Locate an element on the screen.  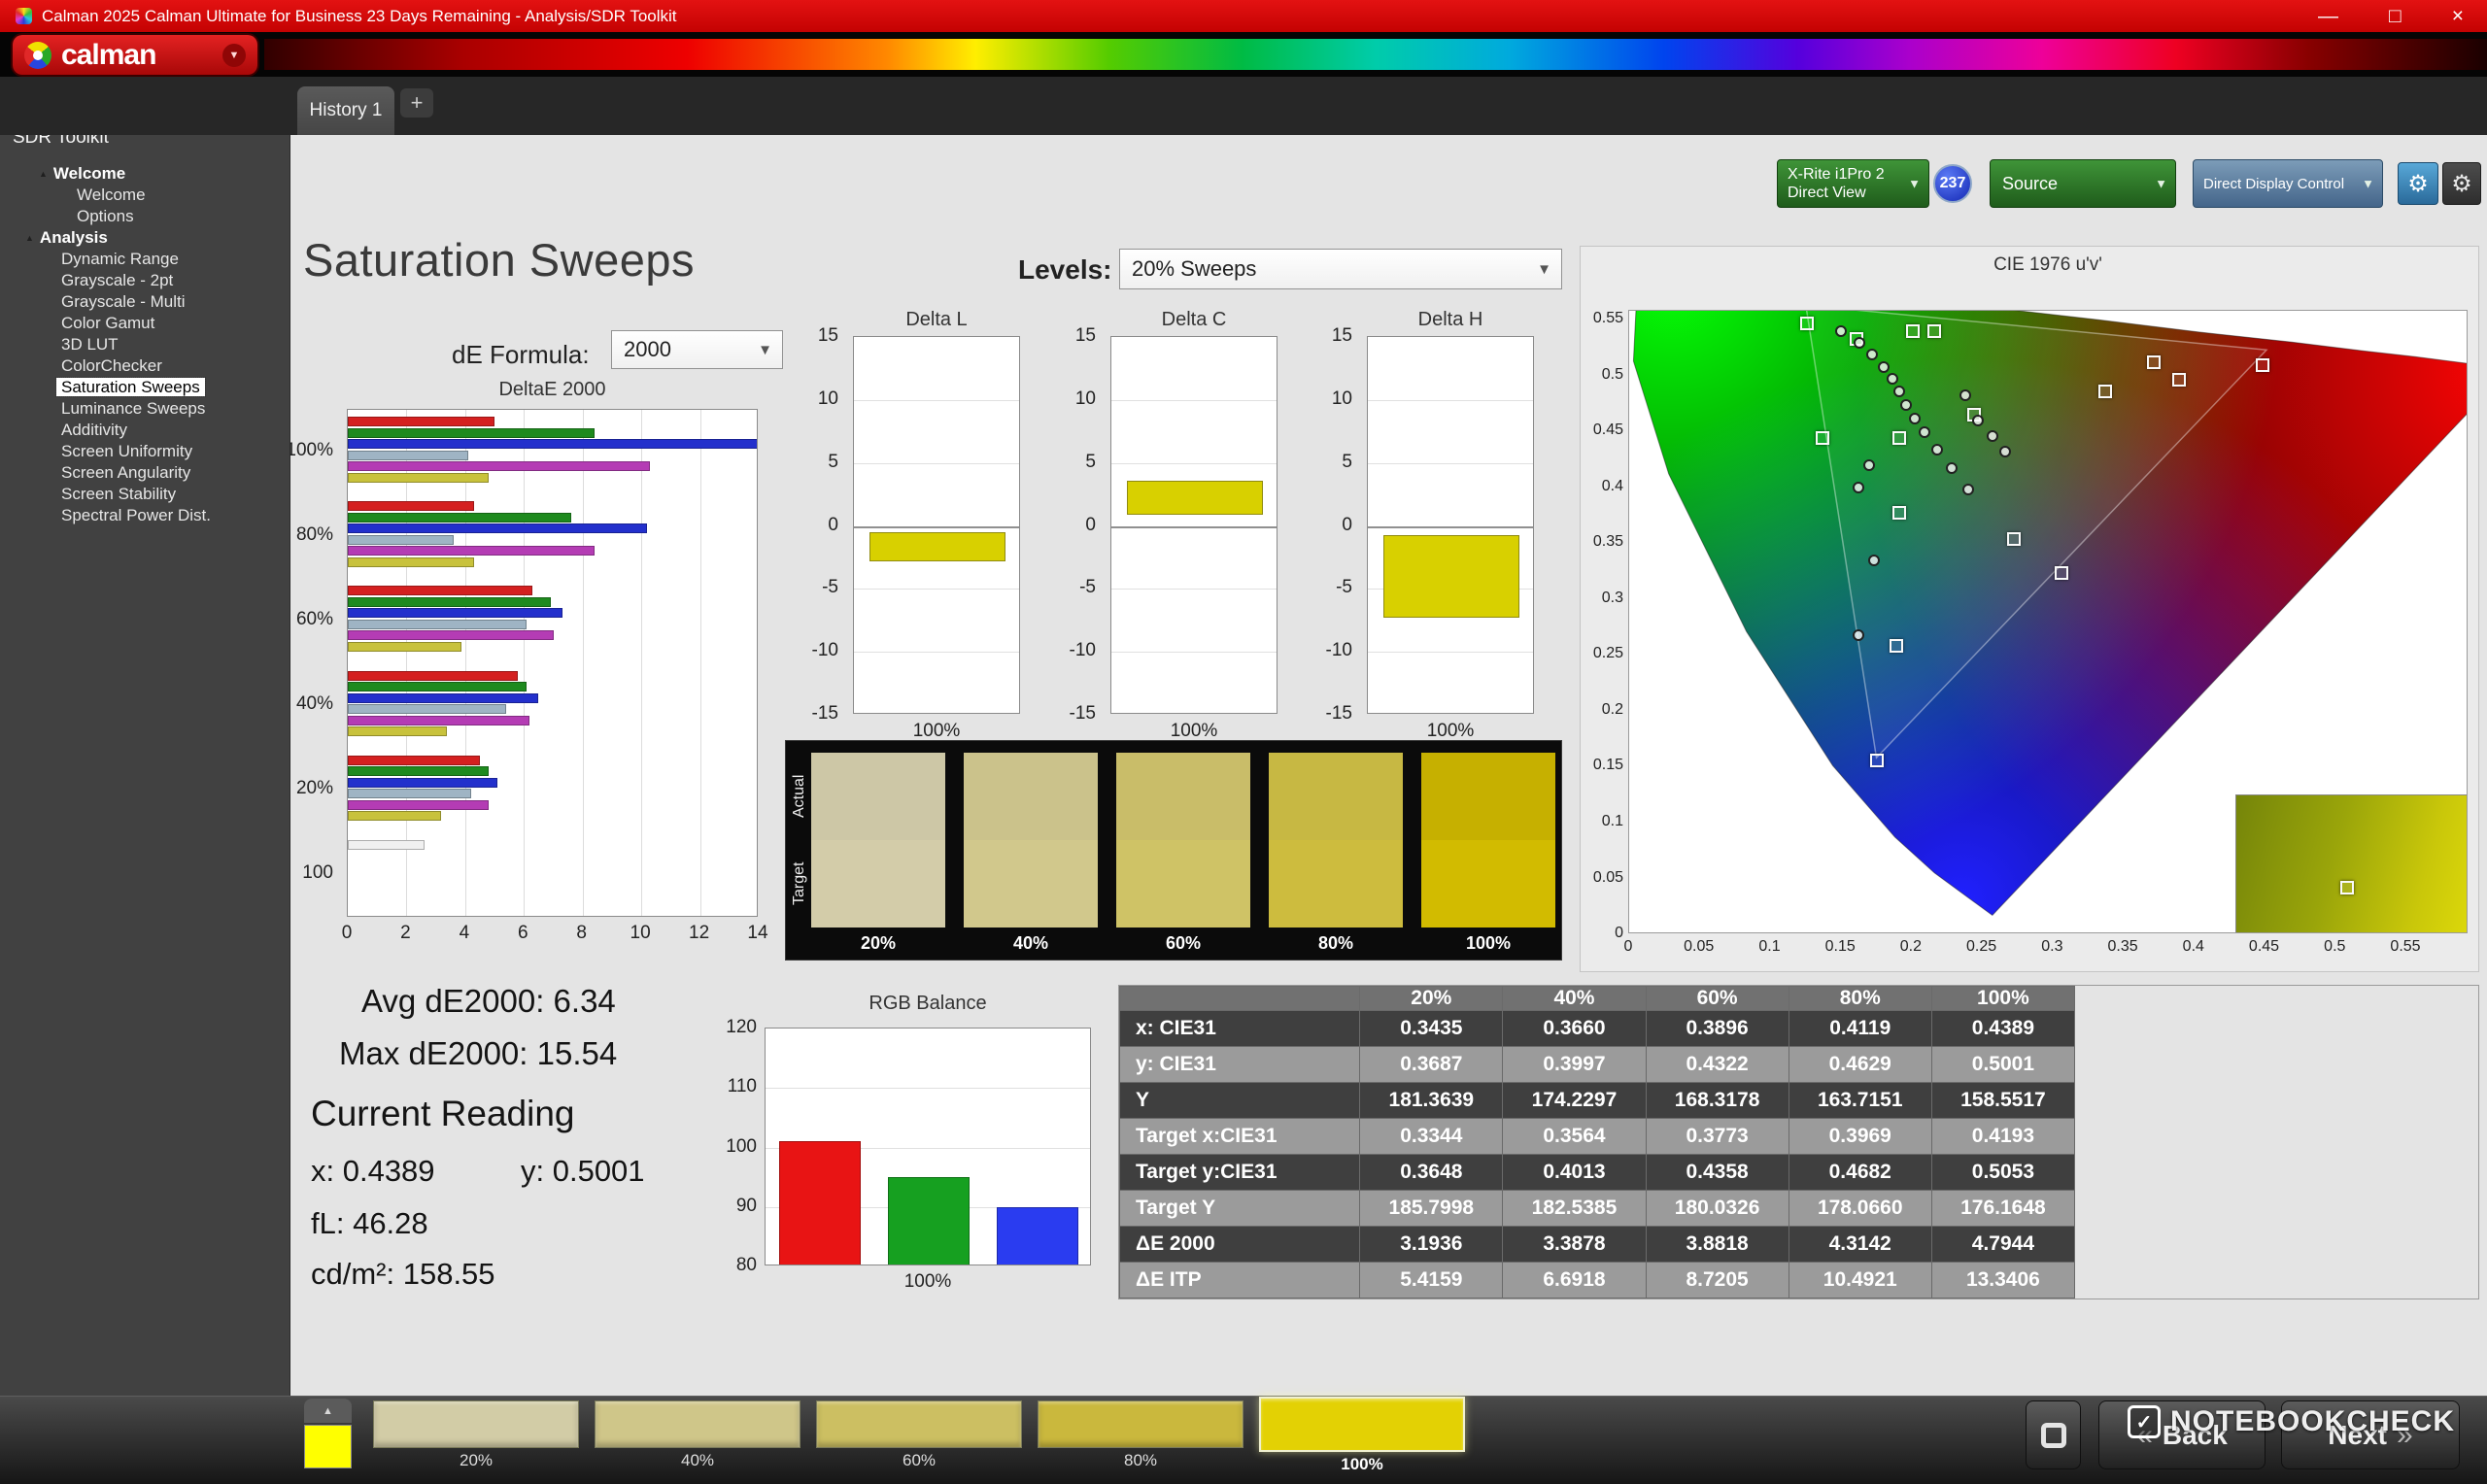
chart-title: Delta L is located at coordinates (936, 319).